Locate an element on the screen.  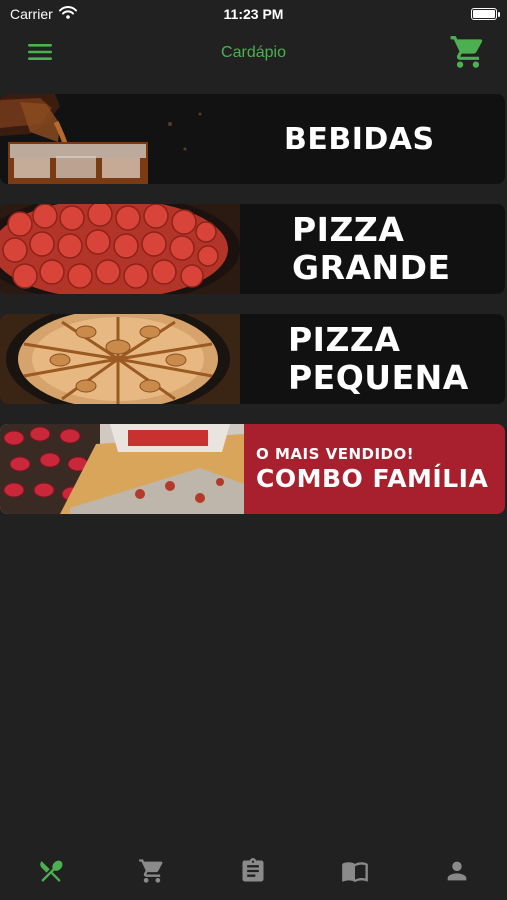
category-card-combo-familia: O MAIS VENDIDO! COMBO FAMÍLIA is located at coordinates (252, 469).